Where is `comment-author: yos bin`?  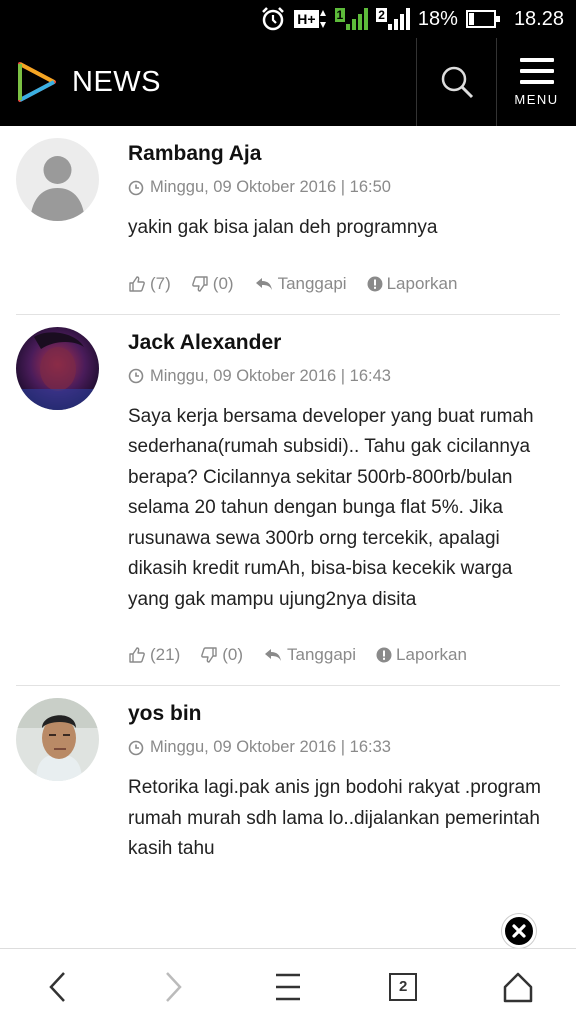
comment-author: yos bin is located at coordinates (344, 714).